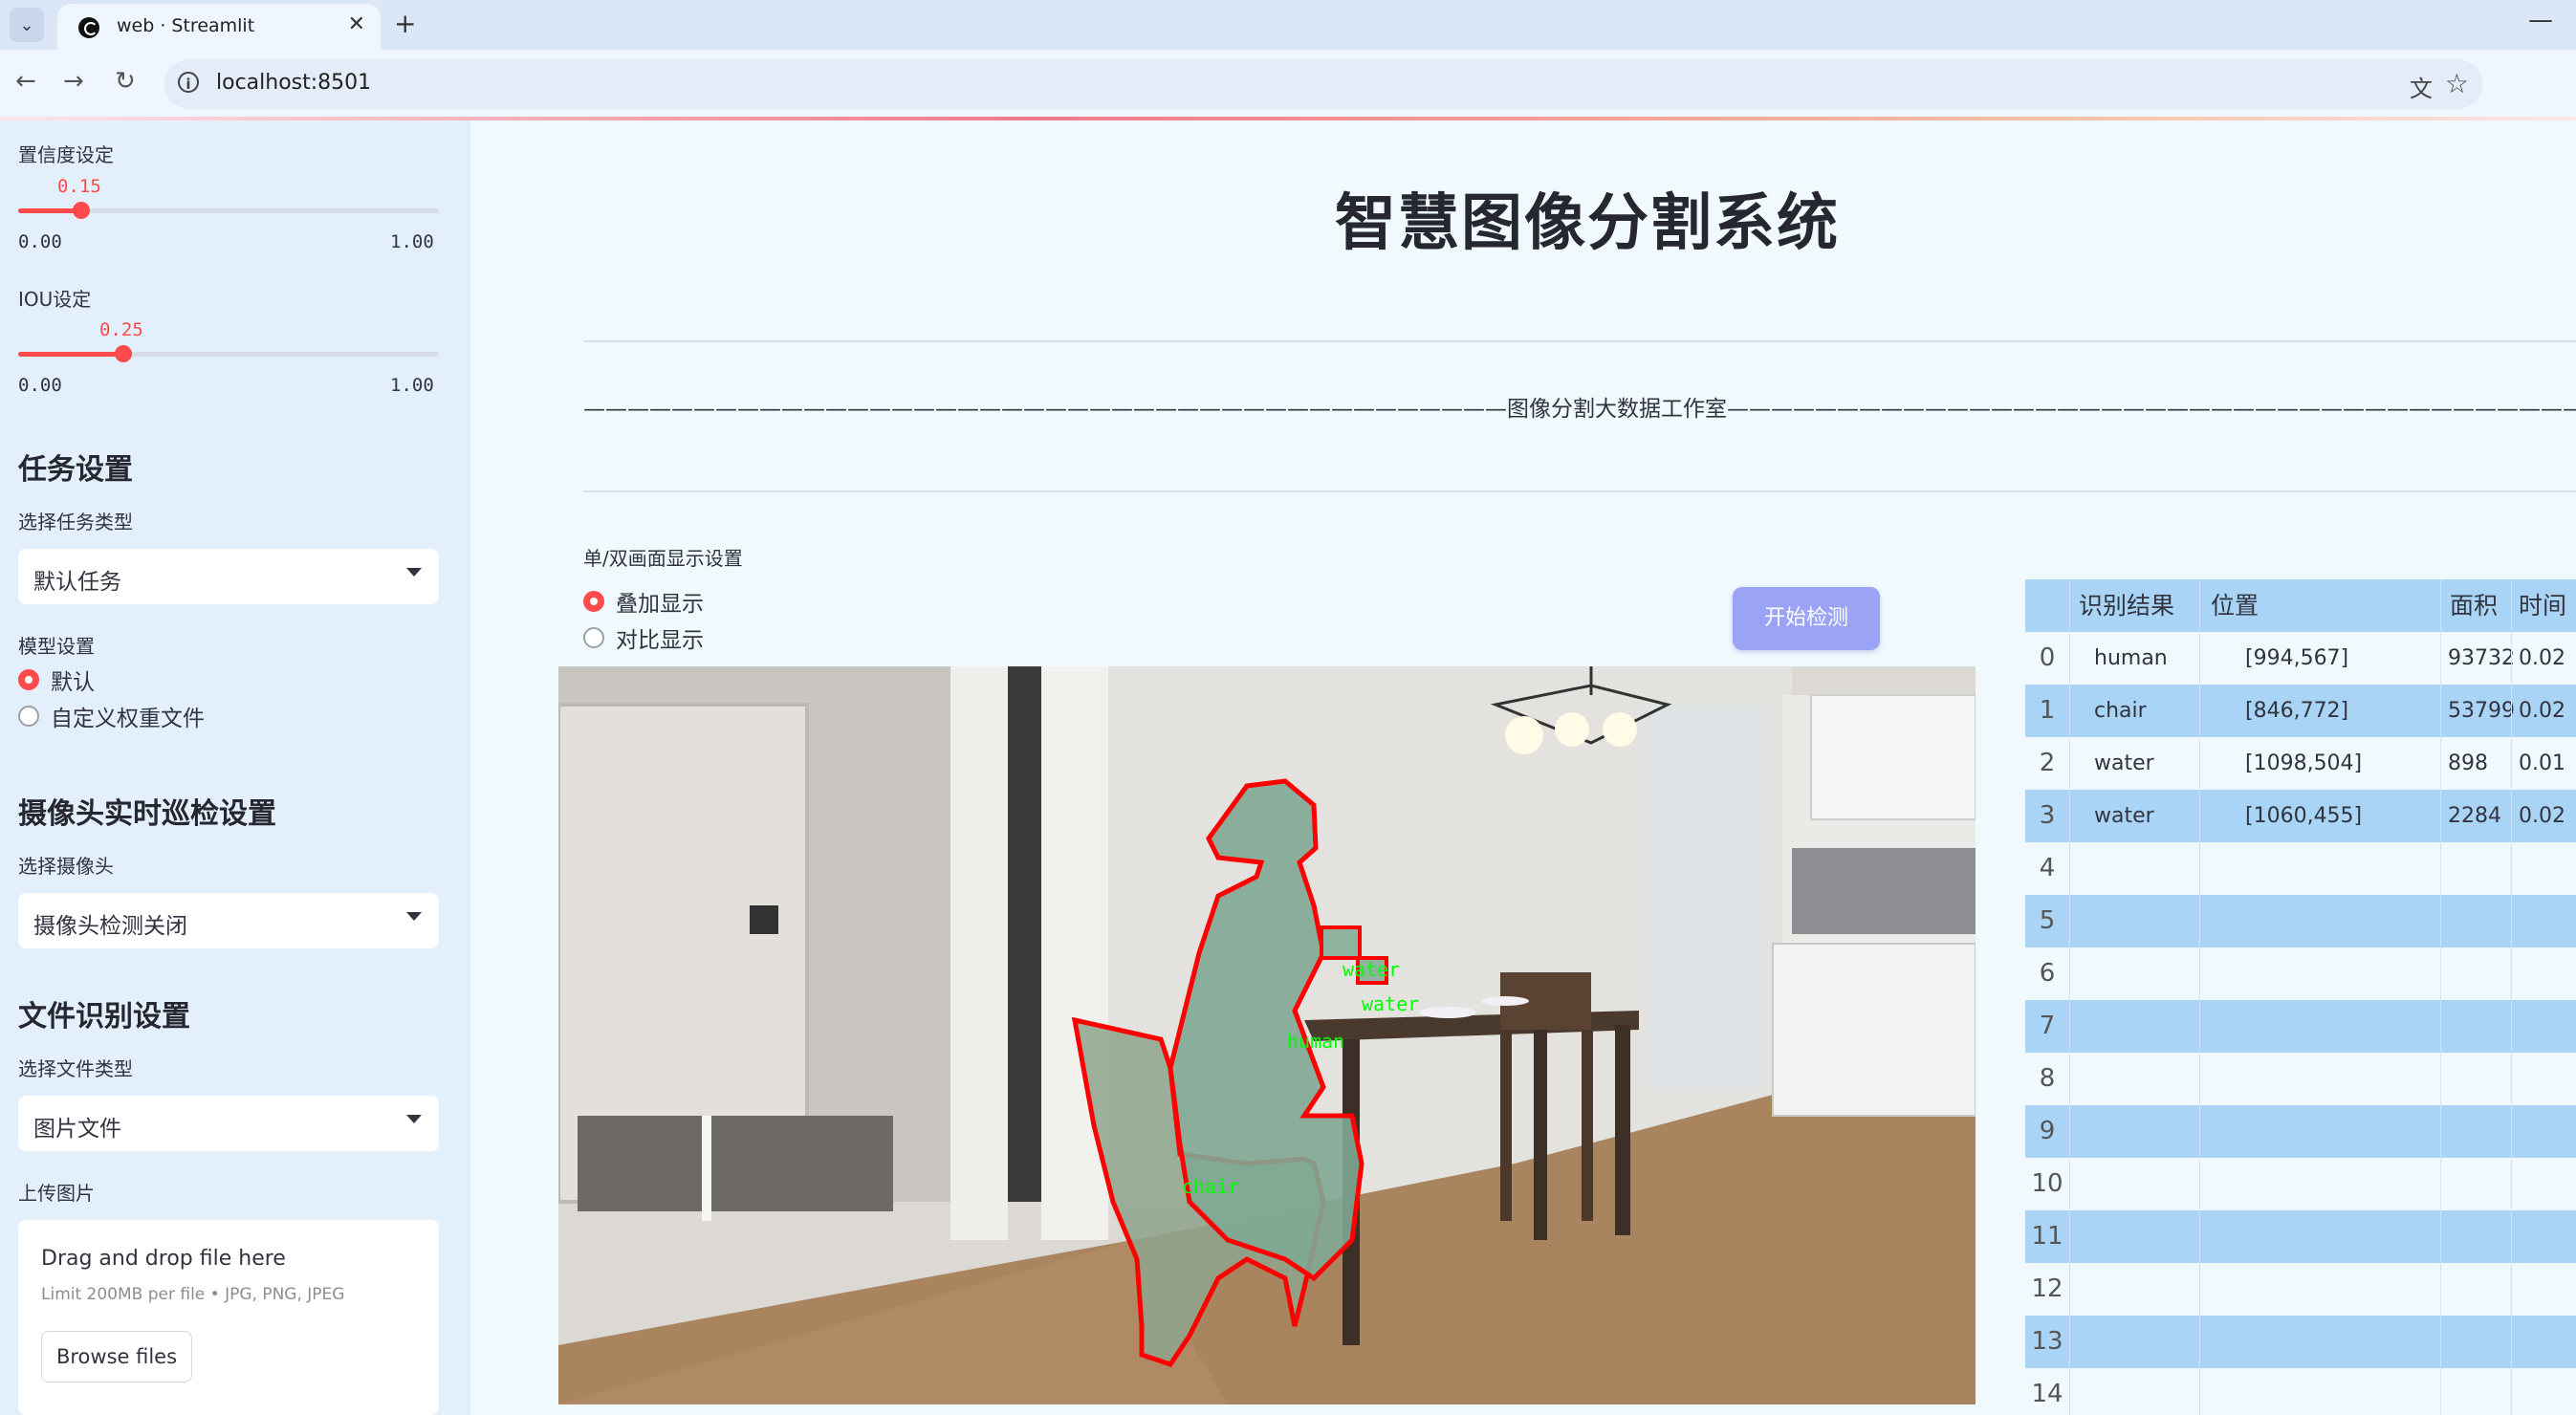  Describe the element at coordinates (2047, 816) in the screenshot. I see `row-index: 3` at that location.